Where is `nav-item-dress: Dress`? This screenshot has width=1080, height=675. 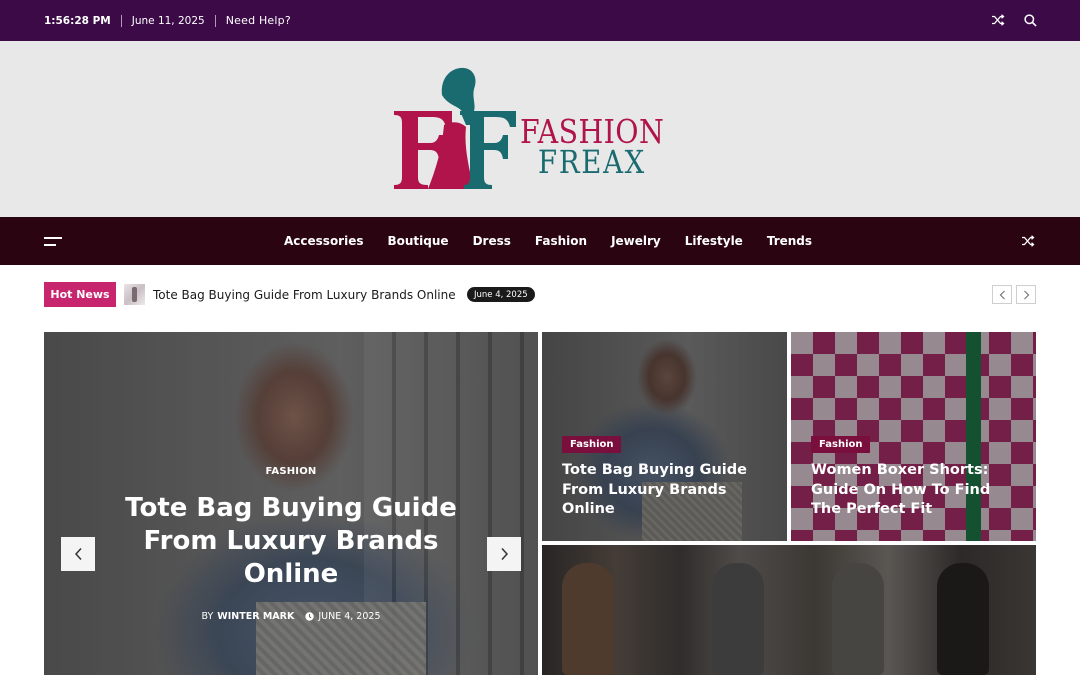
nav-item-dress: Dress is located at coordinates (492, 241).